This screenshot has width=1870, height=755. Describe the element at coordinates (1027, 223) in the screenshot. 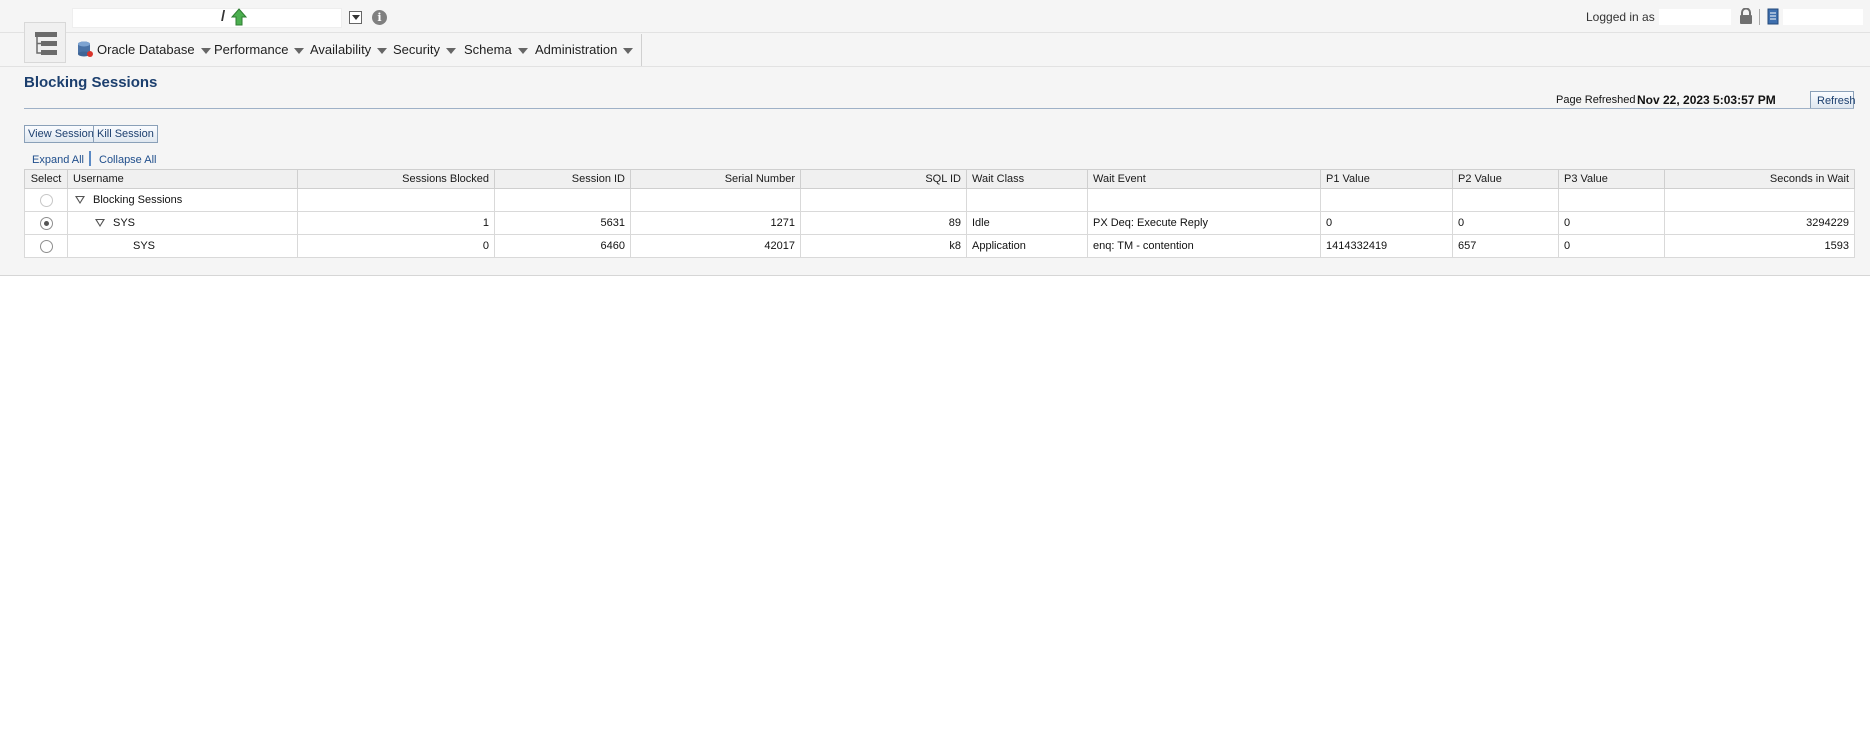

I see `wait-class-cell: Idle` at that location.